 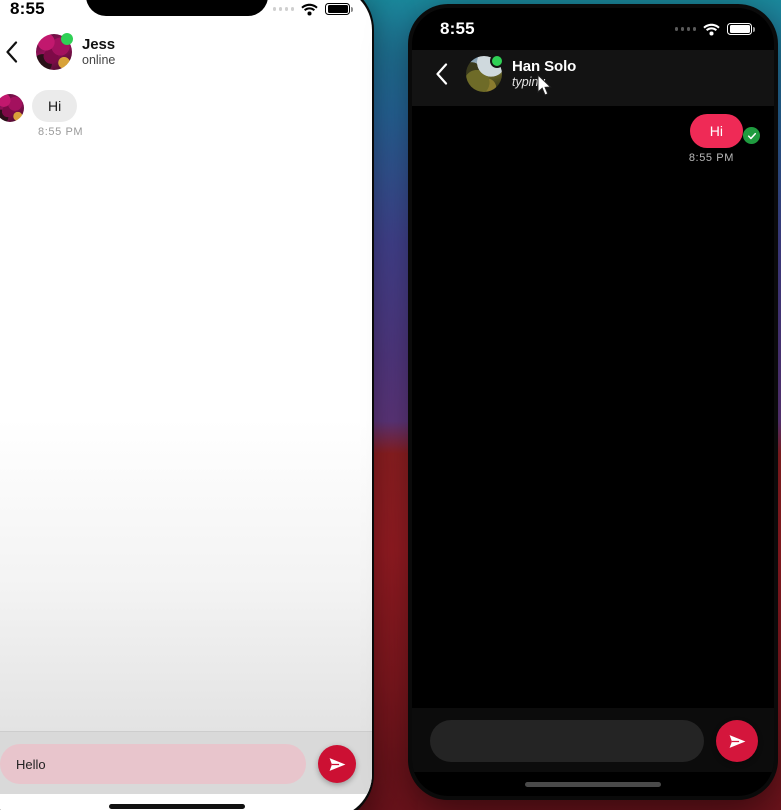 What do you see at coordinates (544, 67) in the screenshot?
I see `peer-name: Han Solo` at bounding box center [544, 67].